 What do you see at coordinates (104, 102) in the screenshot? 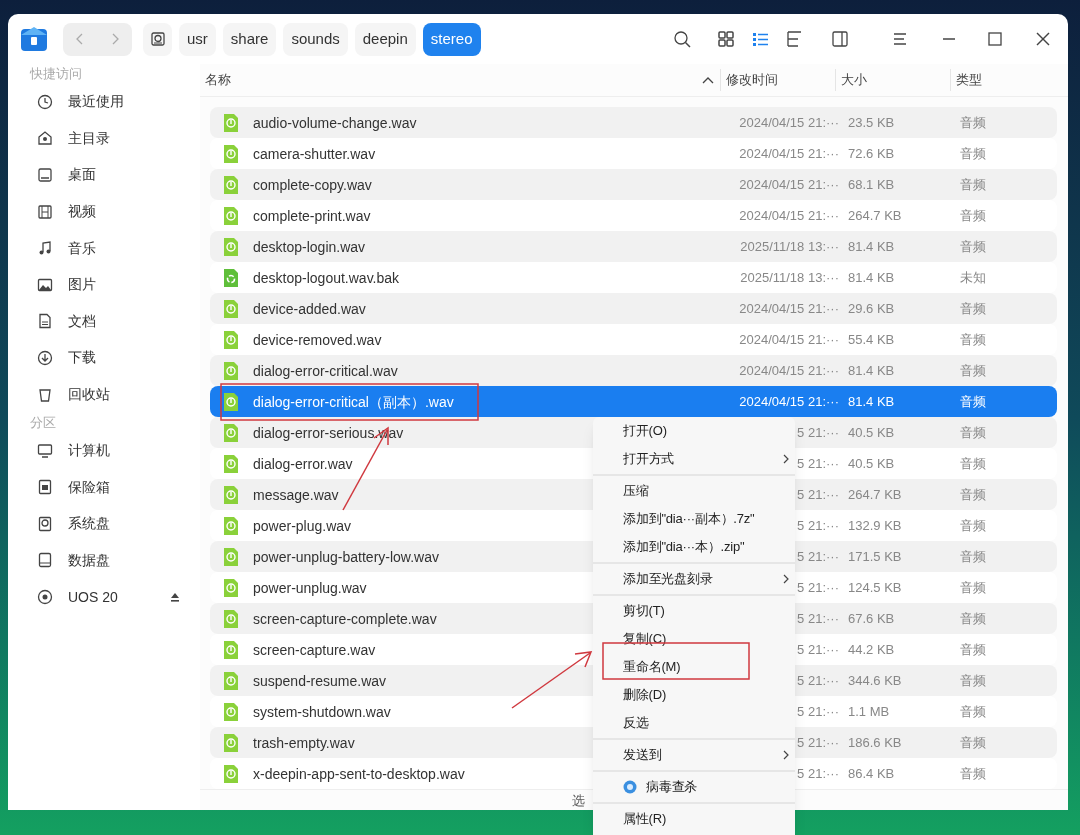
I see `sidebar-item: 最近使用` at bounding box center [104, 102].